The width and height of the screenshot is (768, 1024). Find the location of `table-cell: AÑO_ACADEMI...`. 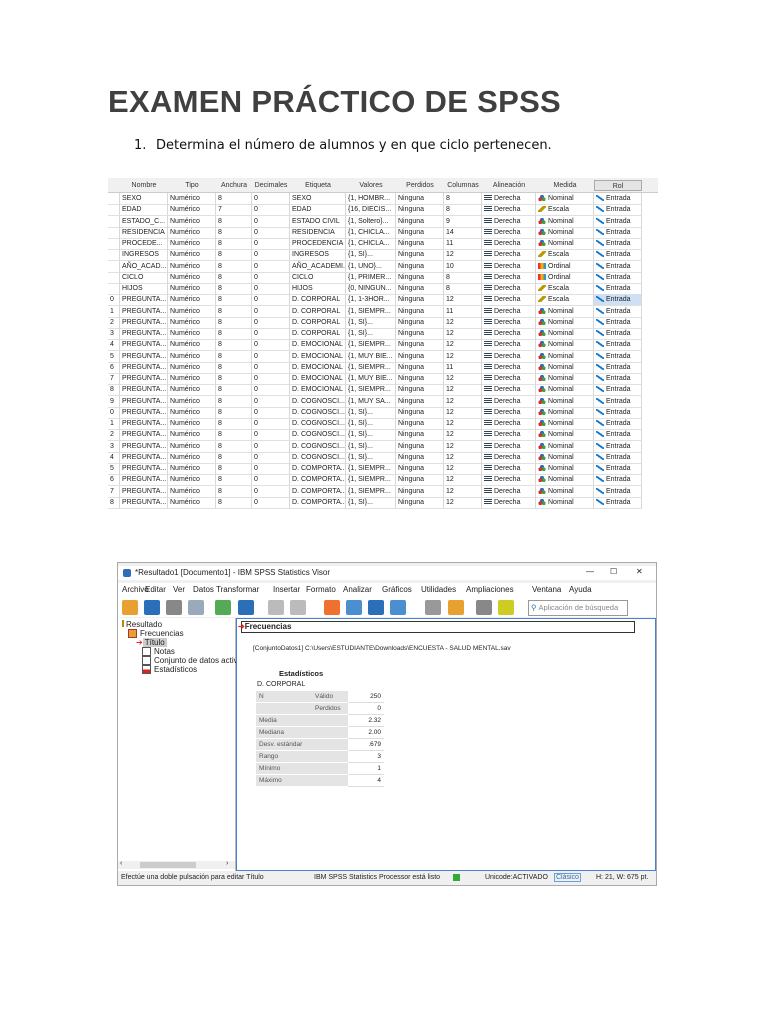

table-cell: AÑO_ACADEMI... is located at coordinates (318, 266).